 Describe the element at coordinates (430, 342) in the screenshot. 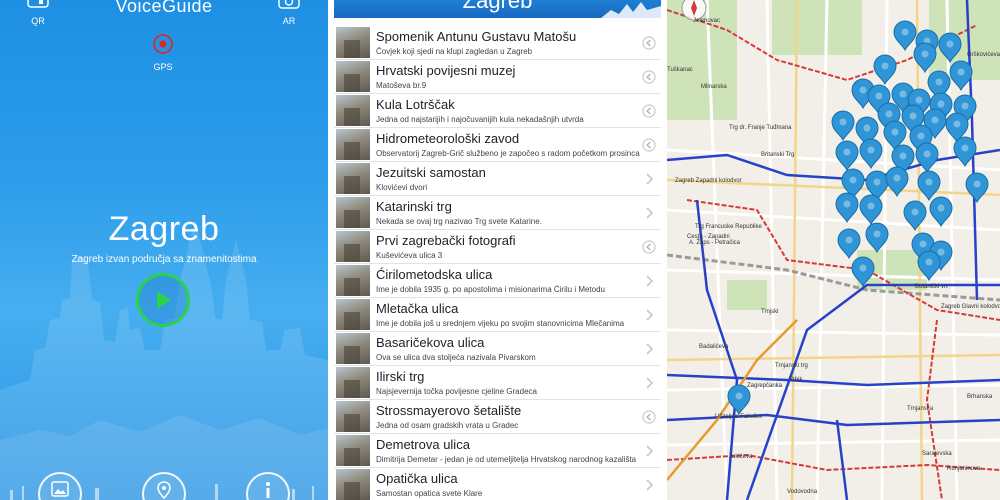

I see `sight-title: Basaričekova ulica` at that location.